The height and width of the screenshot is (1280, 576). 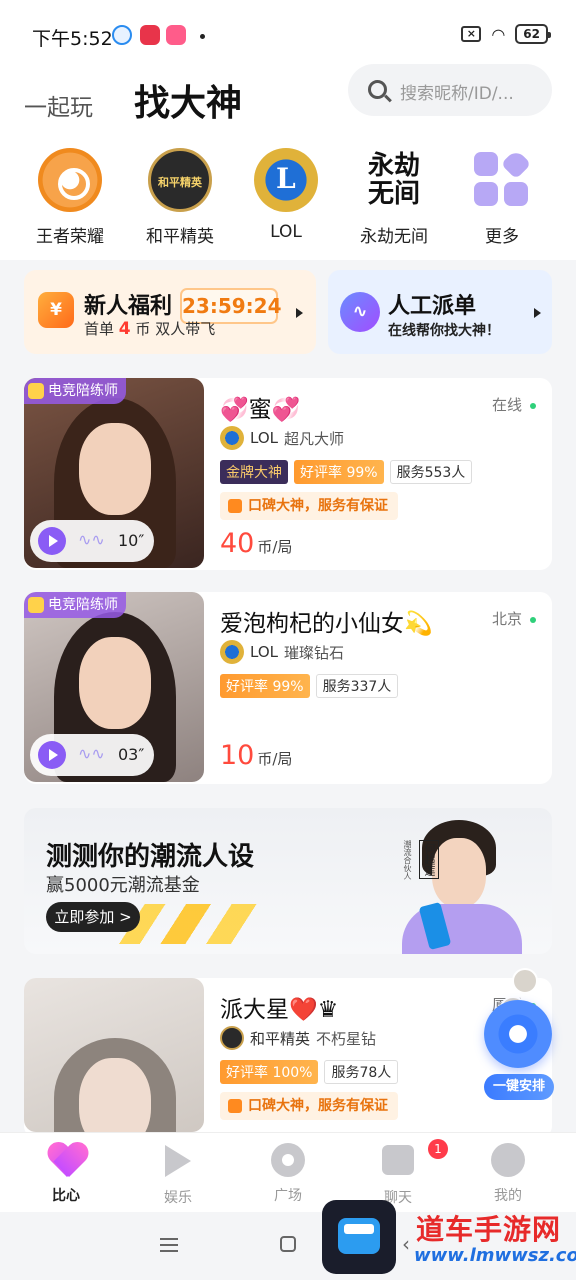 What do you see at coordinates (489, 1229) in the screenshot?
I see `watermark-title: 道车手游网` at bounding box center [489, 1229].